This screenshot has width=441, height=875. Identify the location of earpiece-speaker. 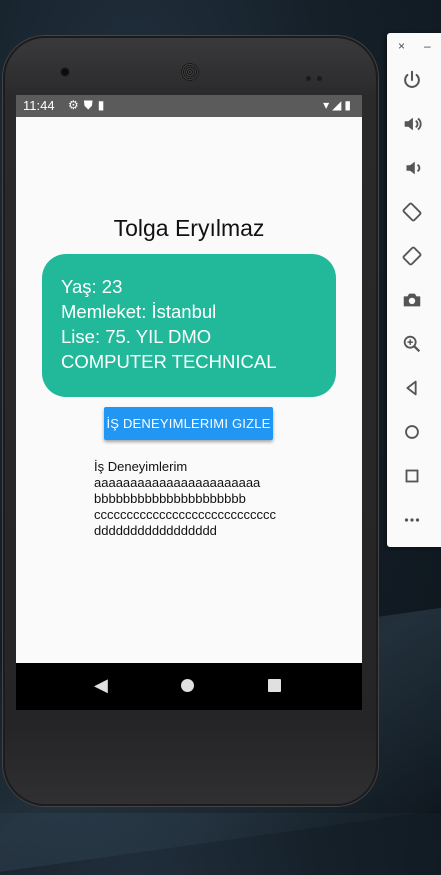
(190, 72).